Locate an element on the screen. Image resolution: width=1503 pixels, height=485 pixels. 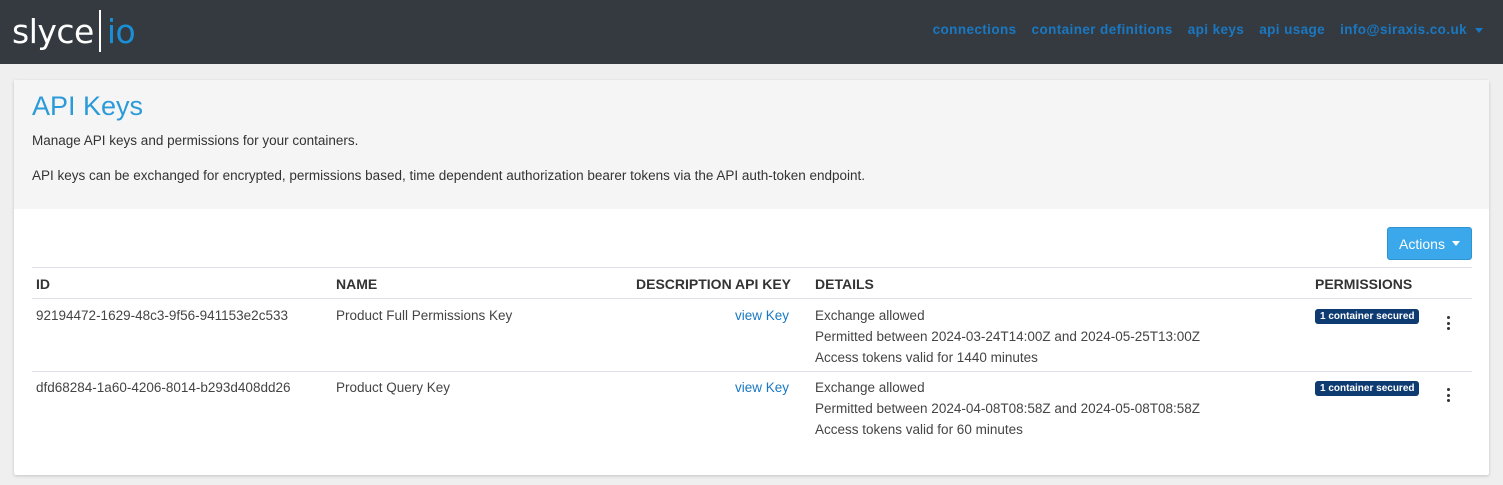
row-name: Product Full Permissions Key is located at coordinates (424, 315).